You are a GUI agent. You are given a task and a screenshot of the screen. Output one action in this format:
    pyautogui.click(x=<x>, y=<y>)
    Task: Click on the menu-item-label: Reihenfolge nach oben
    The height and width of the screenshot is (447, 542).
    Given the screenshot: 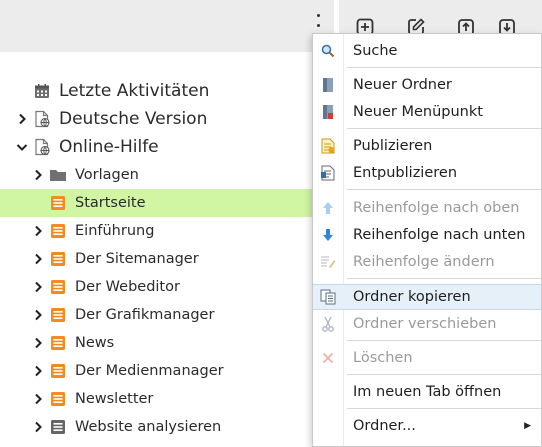 What is the action you would take?
    pyautogui.click(x=436, y=208)
    